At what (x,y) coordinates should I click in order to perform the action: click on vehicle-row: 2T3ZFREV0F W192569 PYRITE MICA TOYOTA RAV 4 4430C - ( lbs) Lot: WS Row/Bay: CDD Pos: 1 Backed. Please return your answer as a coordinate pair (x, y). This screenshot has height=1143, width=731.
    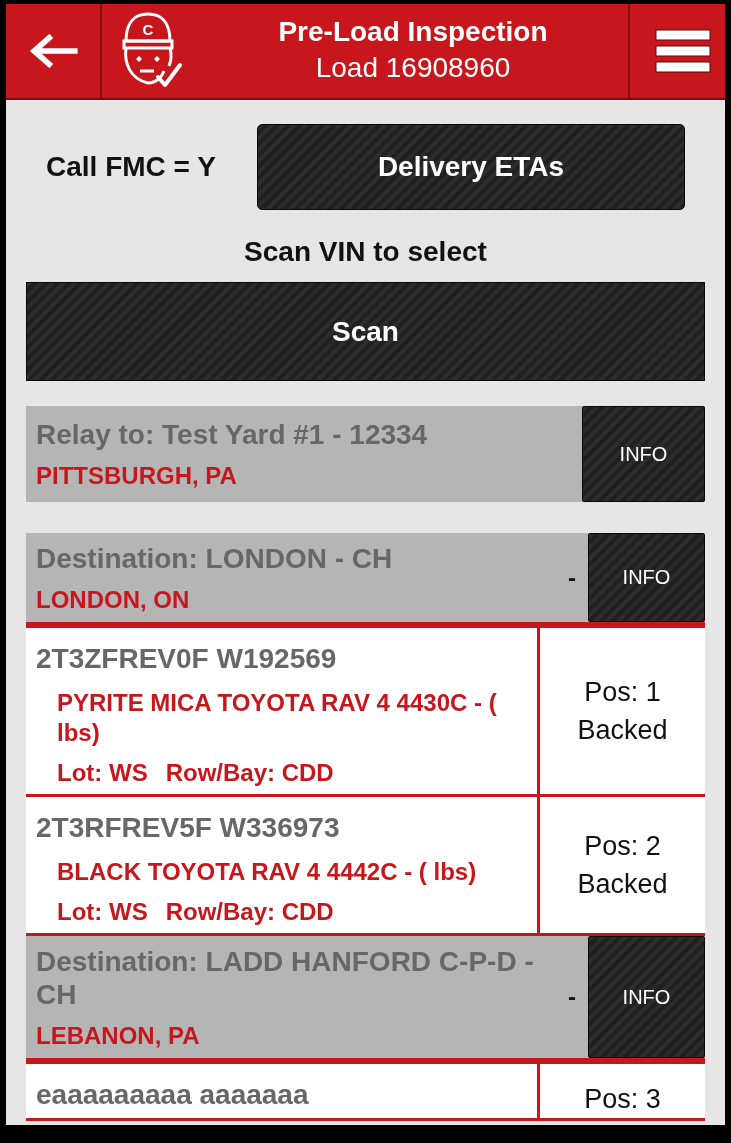
    Looking at the image, I should click on (365, 712).